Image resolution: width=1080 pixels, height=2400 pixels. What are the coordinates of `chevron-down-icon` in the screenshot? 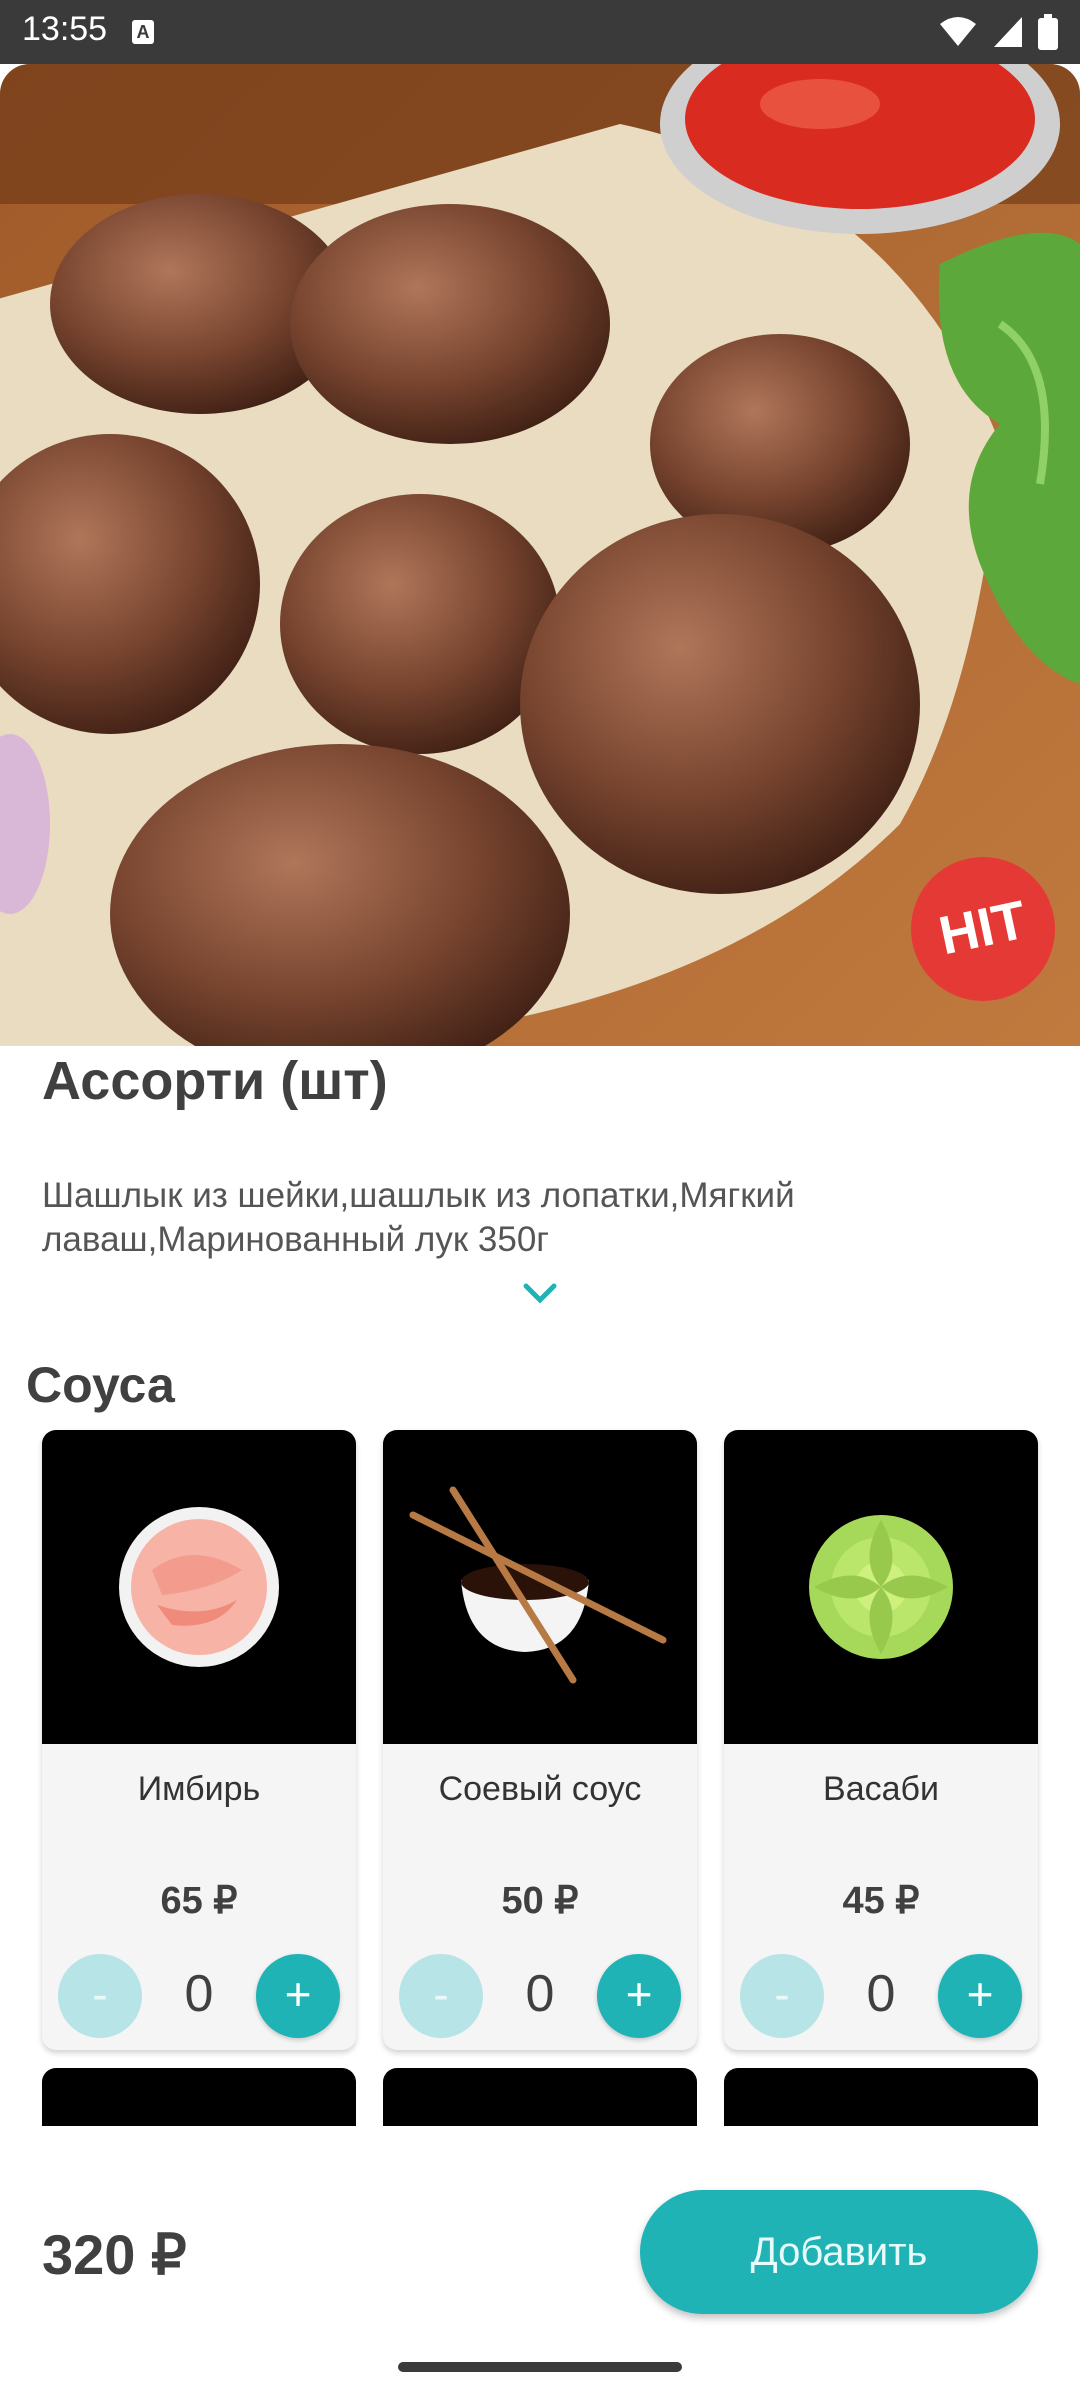 It's located at (540, 1294).